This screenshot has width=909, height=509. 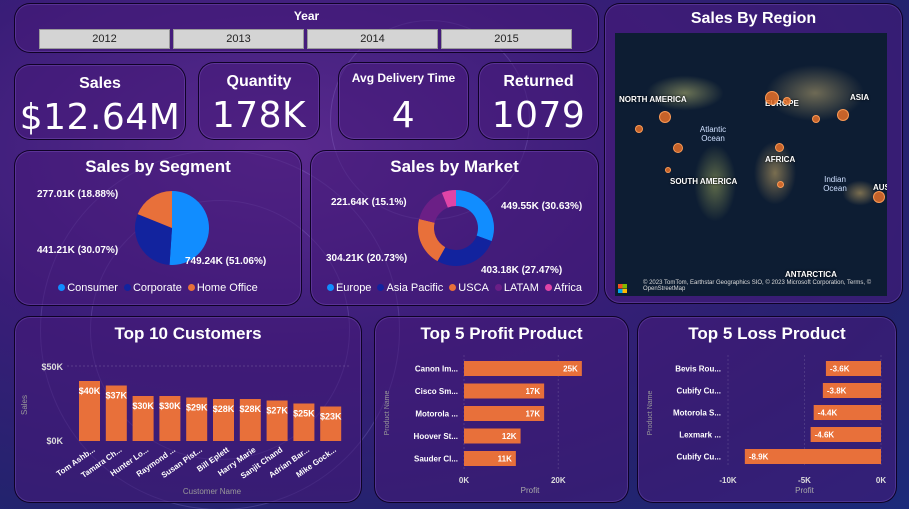 I want to click on y-axis-title: Sales, so click(x=24, y=405).